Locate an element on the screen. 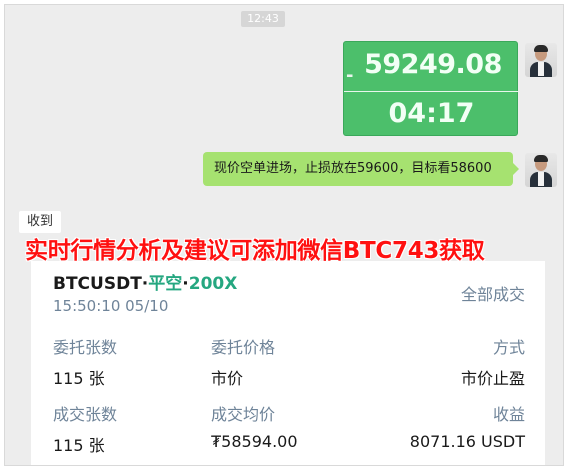 This screenshot has width=568, height=470. text-message-content: 现价空单进场，止损放在59600，目标看58600 is located at coordinates (353, 168).